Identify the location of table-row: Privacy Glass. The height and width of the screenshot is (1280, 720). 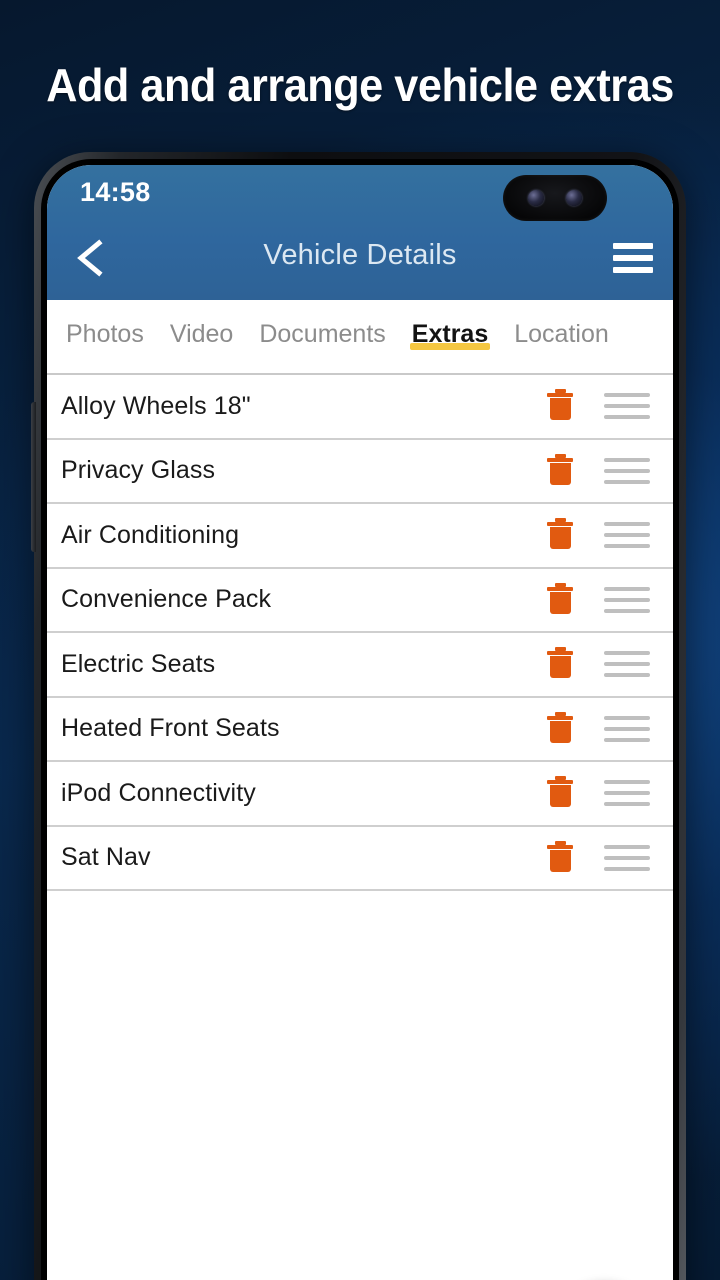
(360, 471).